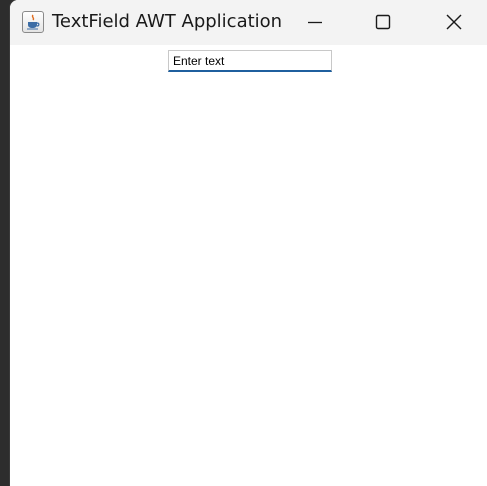  Describe the element at coordinates (33, 22) in the screenshot. I see `java-coffee-icon` at that location.